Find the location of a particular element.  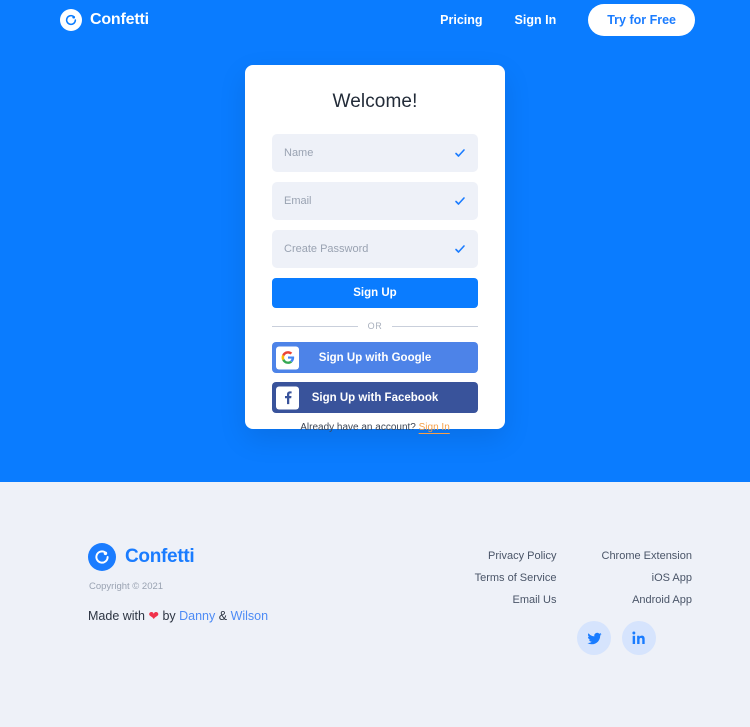

existing-account-note: Already have an account? Sign In is located at coordinates (375, 427).